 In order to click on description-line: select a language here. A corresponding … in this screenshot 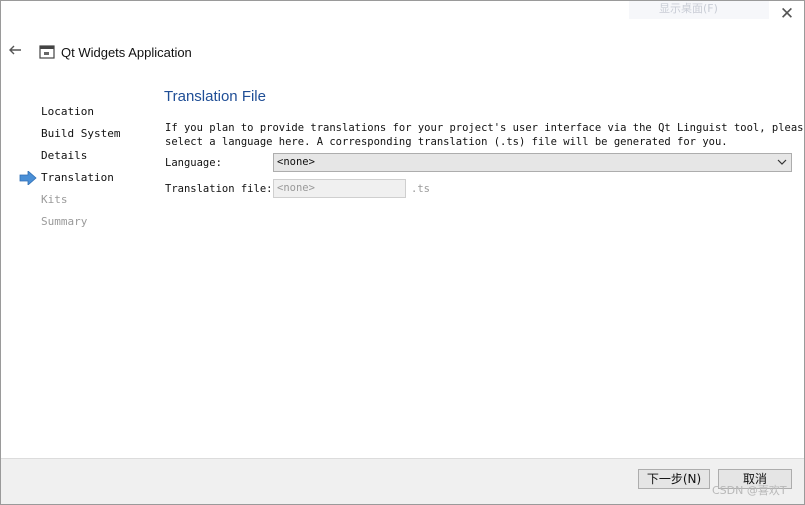, I will do `click(446, 142)`.